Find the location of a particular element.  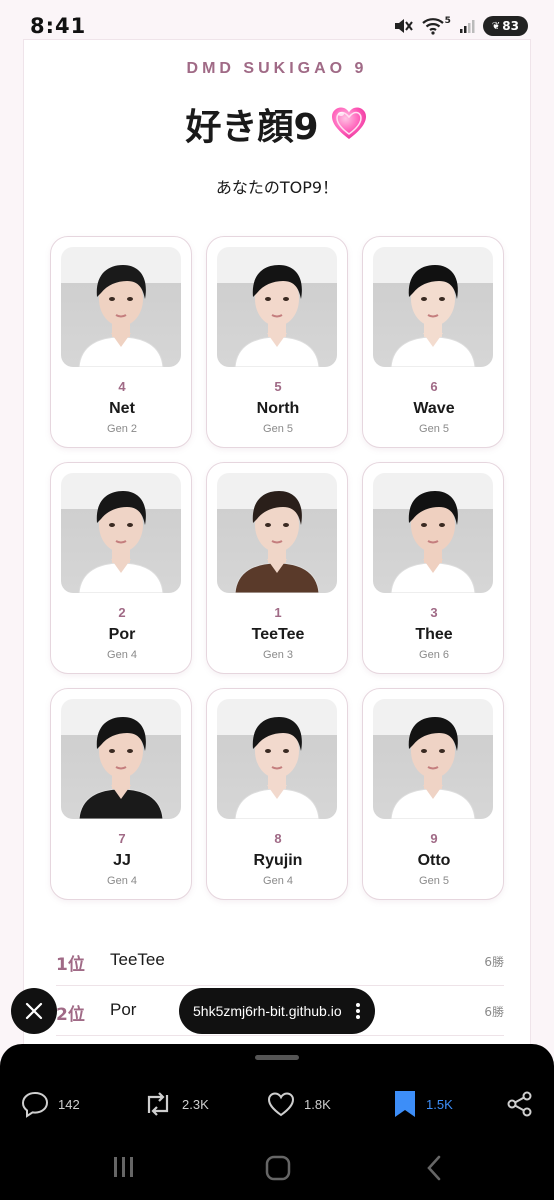

eyebrow-label: DMD SUKIGAO 9 is located at coordinates (277, 68).